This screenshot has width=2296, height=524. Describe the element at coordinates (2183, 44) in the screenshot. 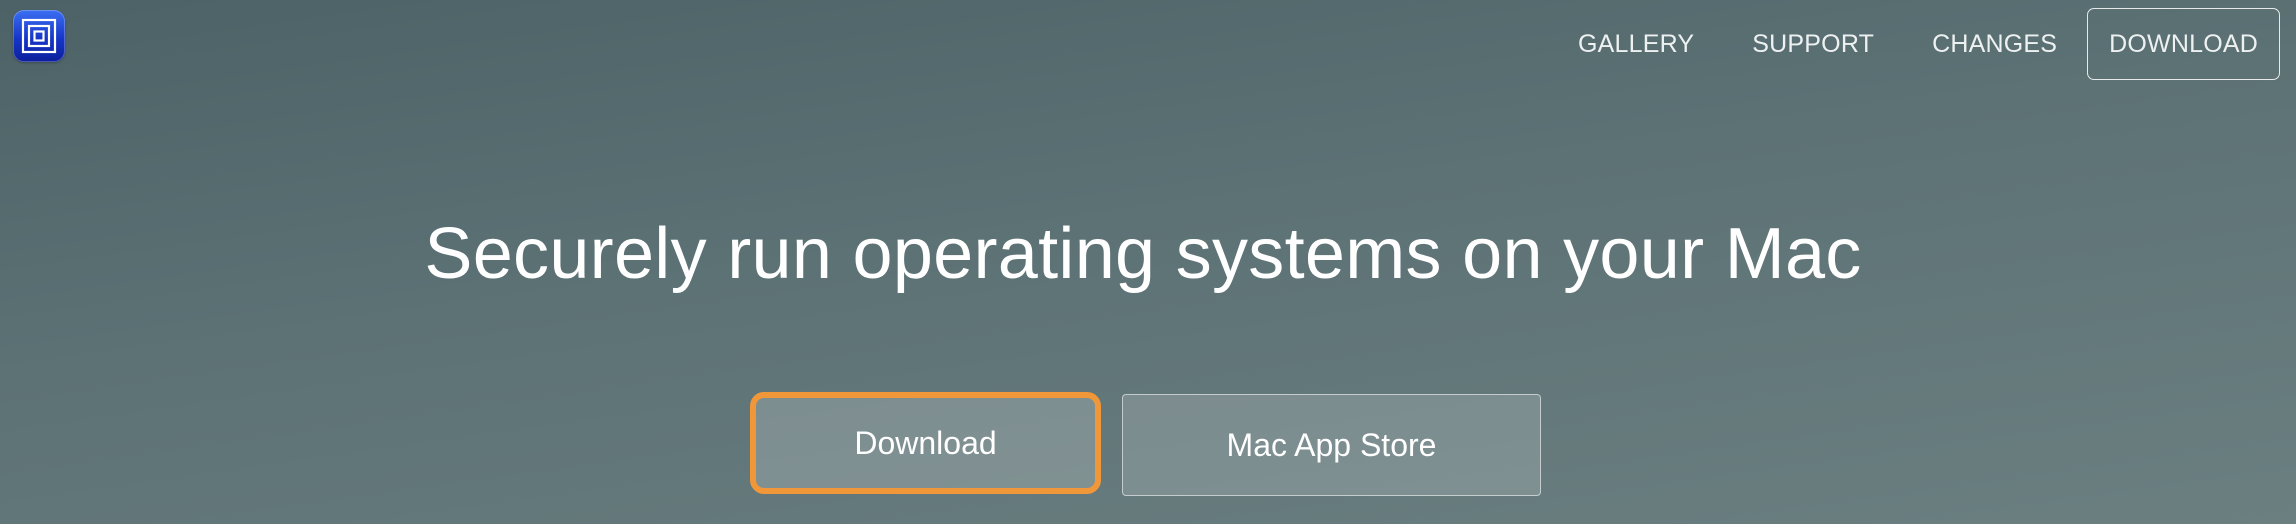

I see `nav-download-button: DOWNLOAD` at that location.